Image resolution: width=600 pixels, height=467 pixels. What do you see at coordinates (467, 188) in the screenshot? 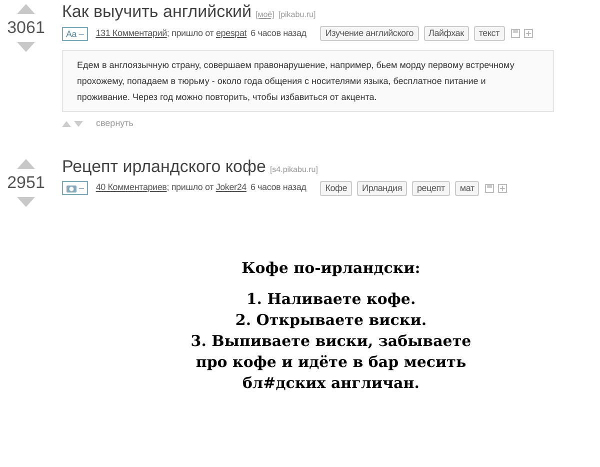
I see `tag: мат` at bounding box center [467, 188].